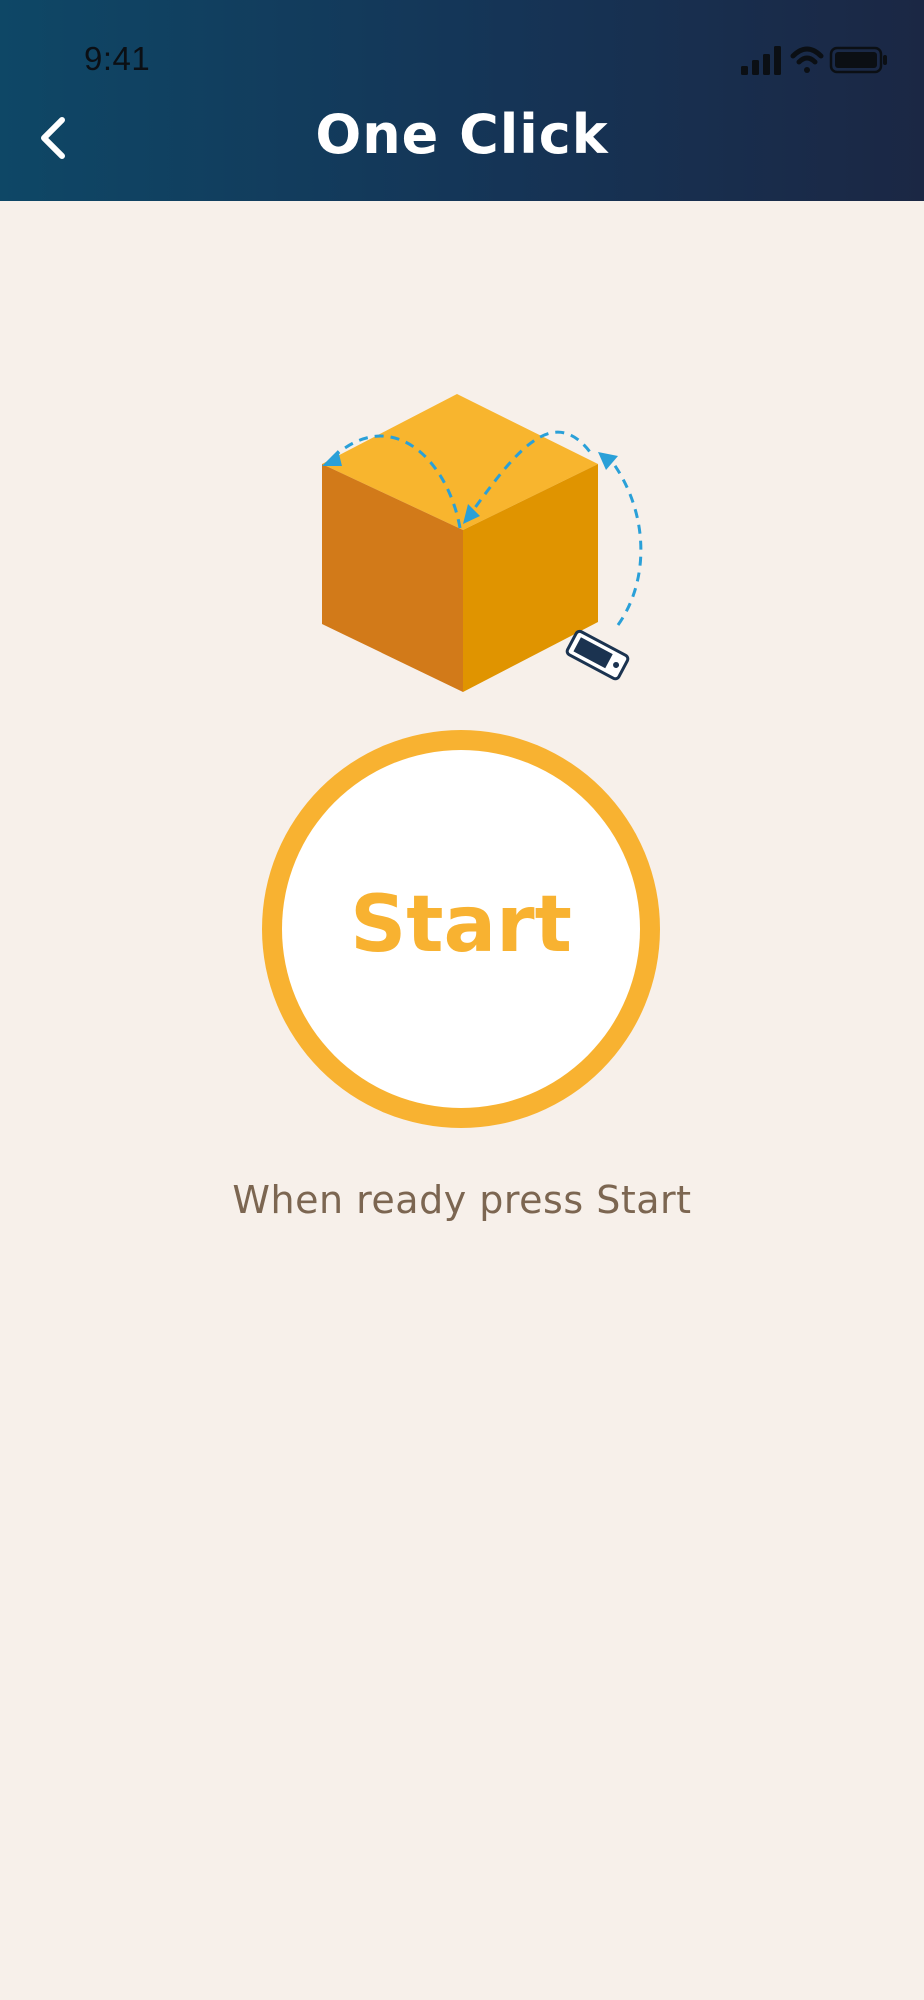 The width and height of the screenshot is (924, 2000). What do you see at coordinates (482, 543) in the screenshot?
I see `box-phone-scan-illustration` at bounding box center [482, 543].